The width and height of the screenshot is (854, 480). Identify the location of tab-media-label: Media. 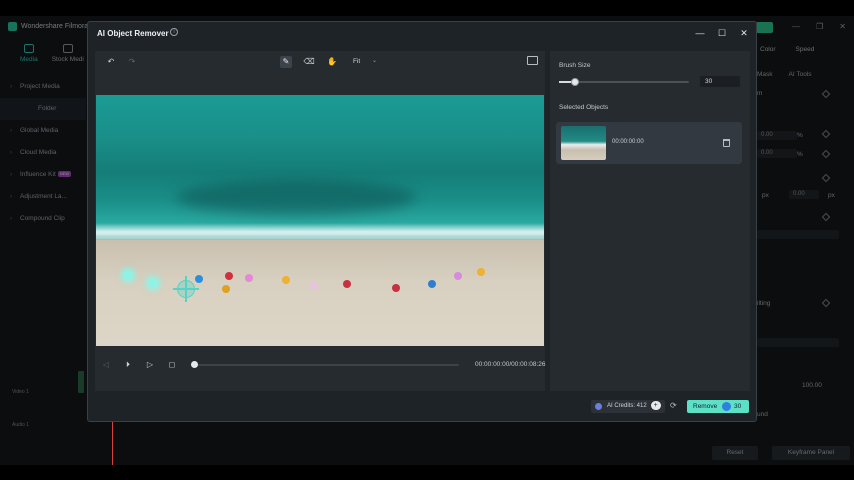
(29, 59).